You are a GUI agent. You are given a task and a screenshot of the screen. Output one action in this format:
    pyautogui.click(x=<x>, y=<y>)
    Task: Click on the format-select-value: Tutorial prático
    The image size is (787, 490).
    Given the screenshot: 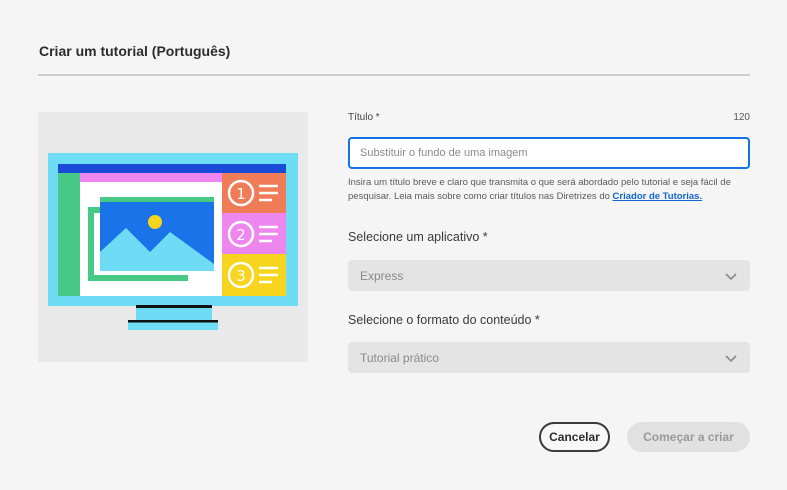 What is the action you would take?
    pyautogui.click(x=399, y=357)
    